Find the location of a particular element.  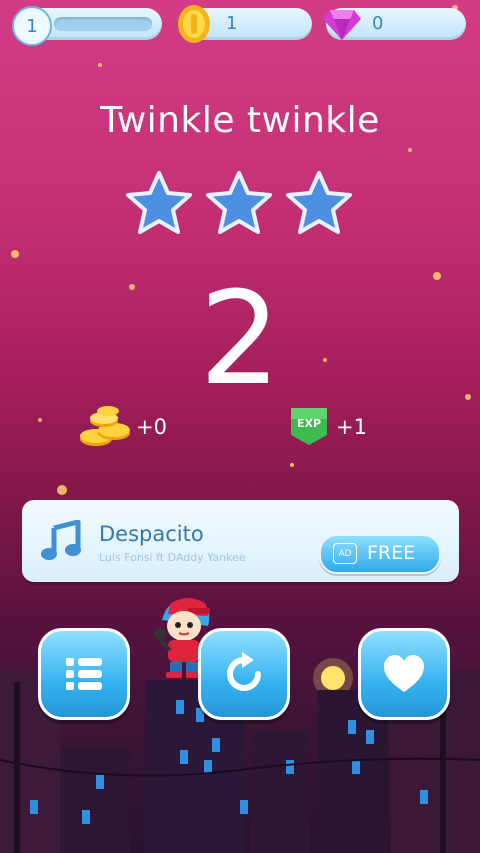

list-icon is located at coordinates (84, 674).